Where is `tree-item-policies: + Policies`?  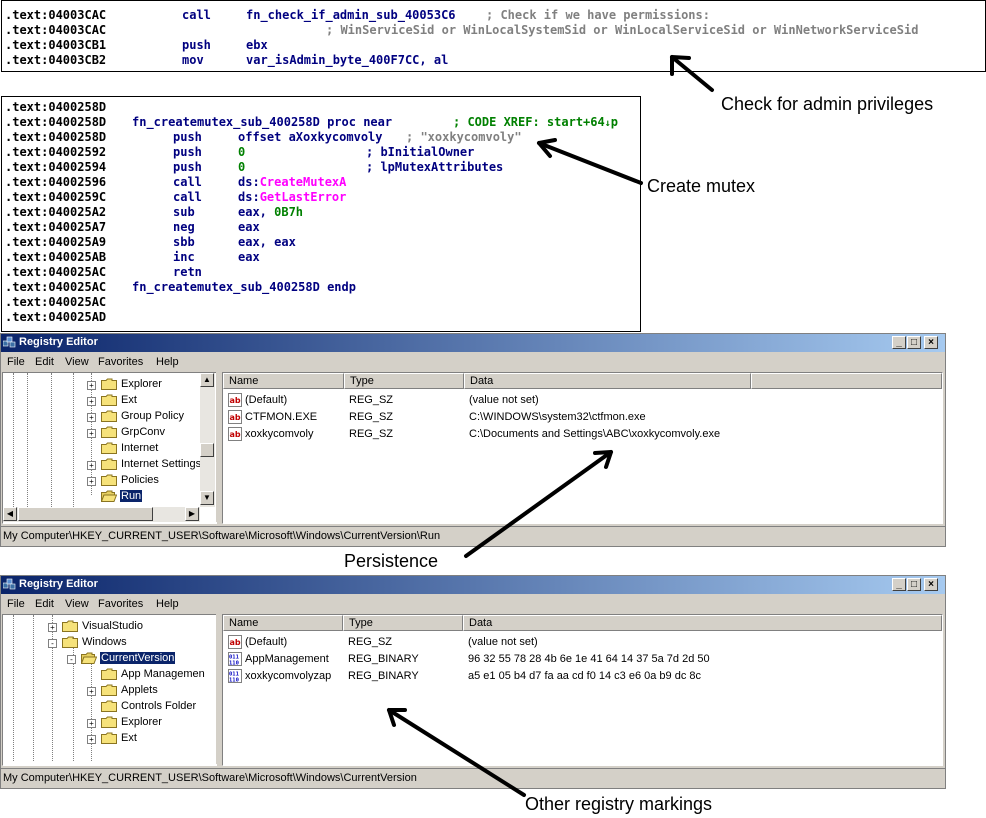
tree-item-policies: + Policies is located at coordinates (102, 481).